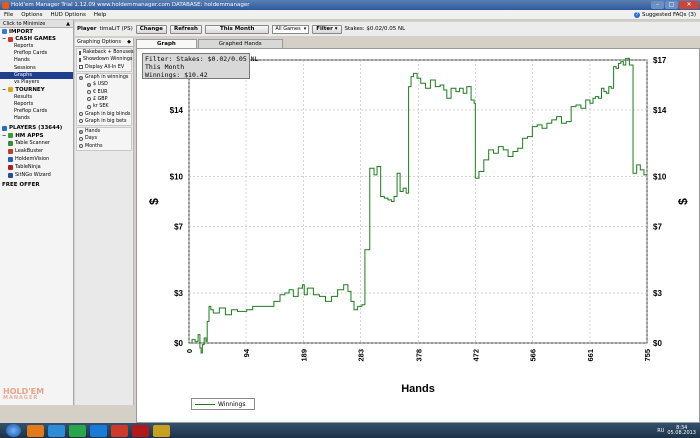 The width and height of the screenshot is (700, 438). I want to click on sidebar-app-leakbuster: LeakBuster, so click(36, 151).